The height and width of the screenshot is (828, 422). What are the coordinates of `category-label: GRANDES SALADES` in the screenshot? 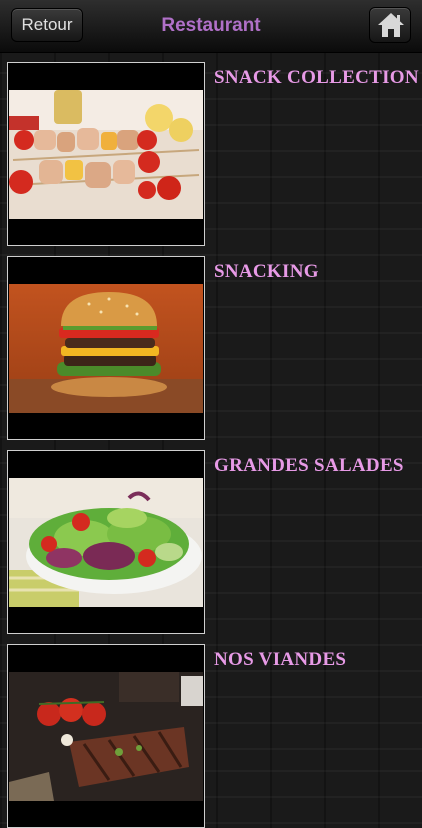 It's located at (317, 466).